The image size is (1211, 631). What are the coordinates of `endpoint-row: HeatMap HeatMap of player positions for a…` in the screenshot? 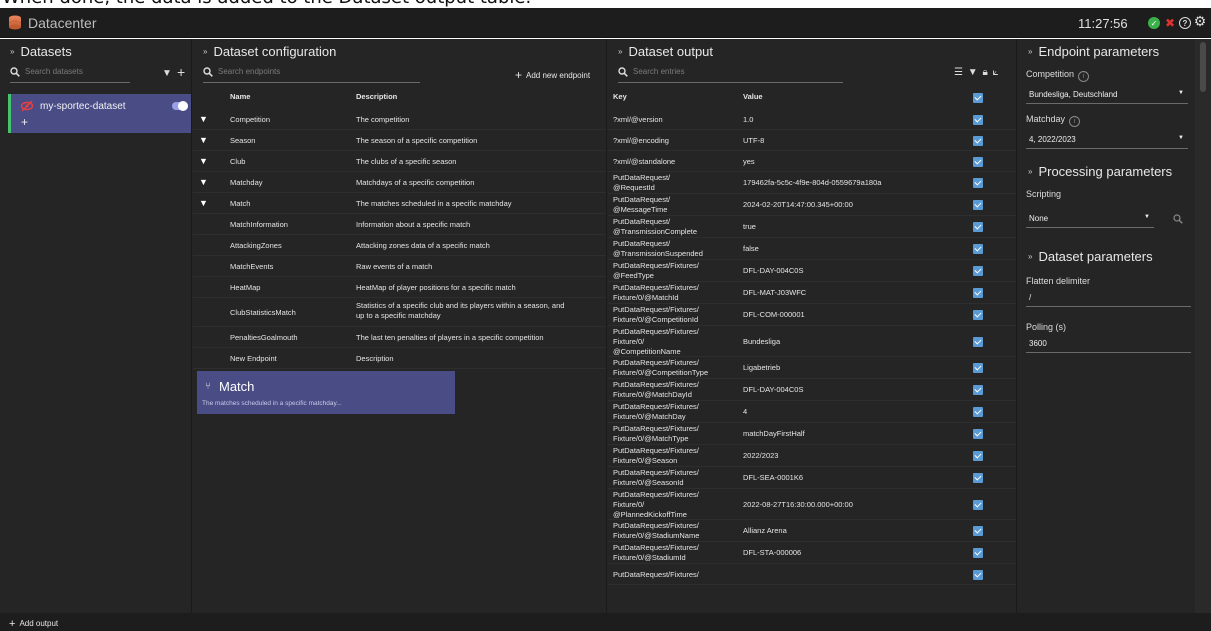 It's located at (399, 287).